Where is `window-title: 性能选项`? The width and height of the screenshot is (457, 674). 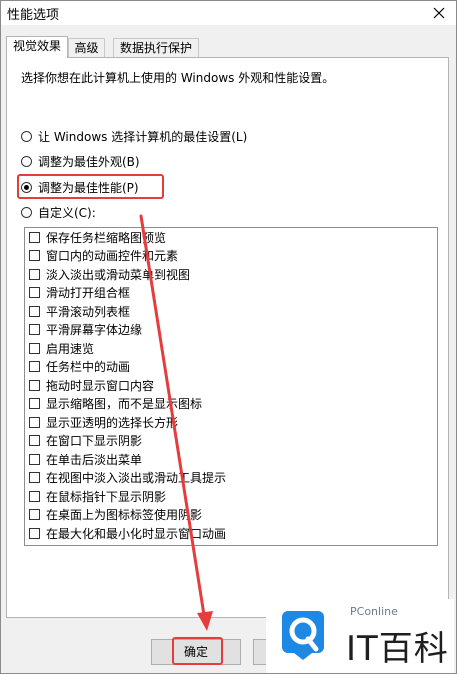
window-title: 性能选项 is located at coordinates (33, 15).